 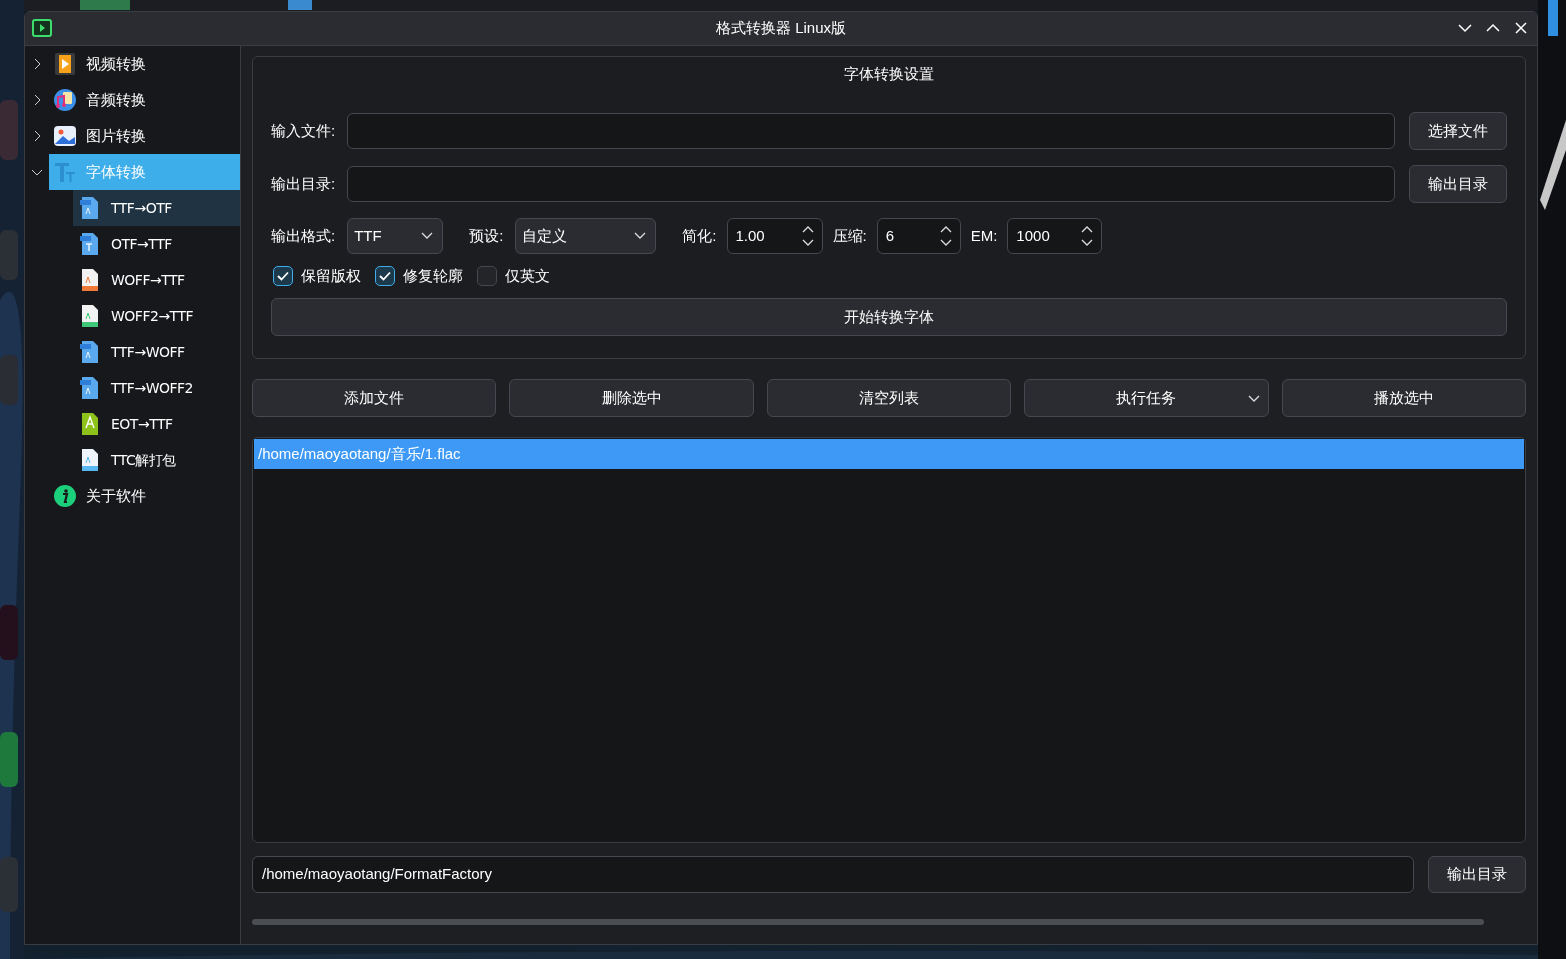 I want to click on font-letters-icon, so click(x=65, y=172).